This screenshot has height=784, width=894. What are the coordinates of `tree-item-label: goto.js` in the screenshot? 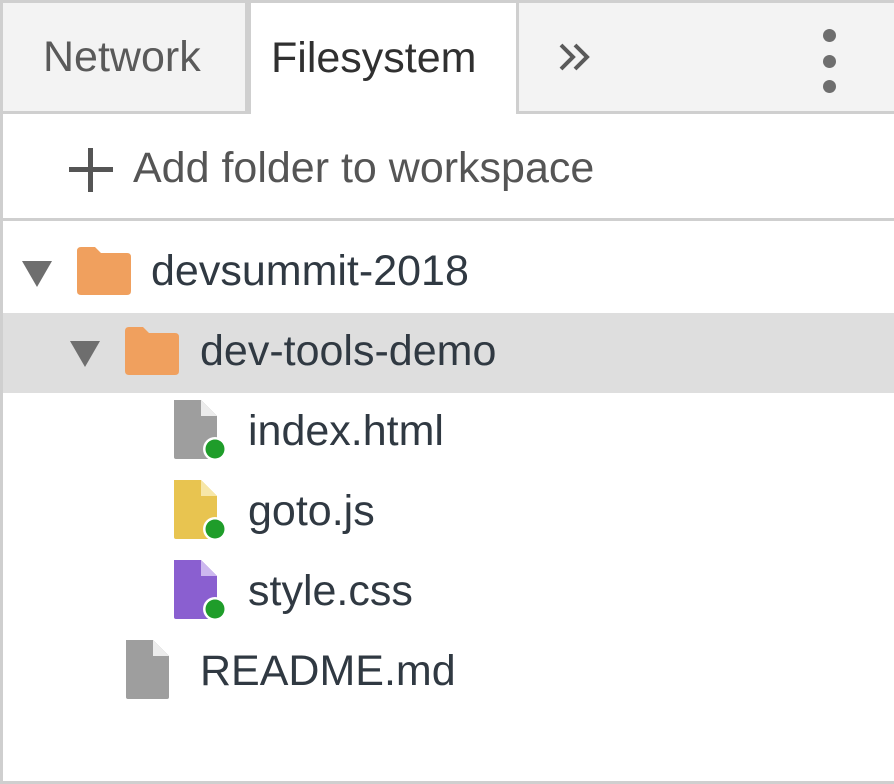 It's located at (311, 511).